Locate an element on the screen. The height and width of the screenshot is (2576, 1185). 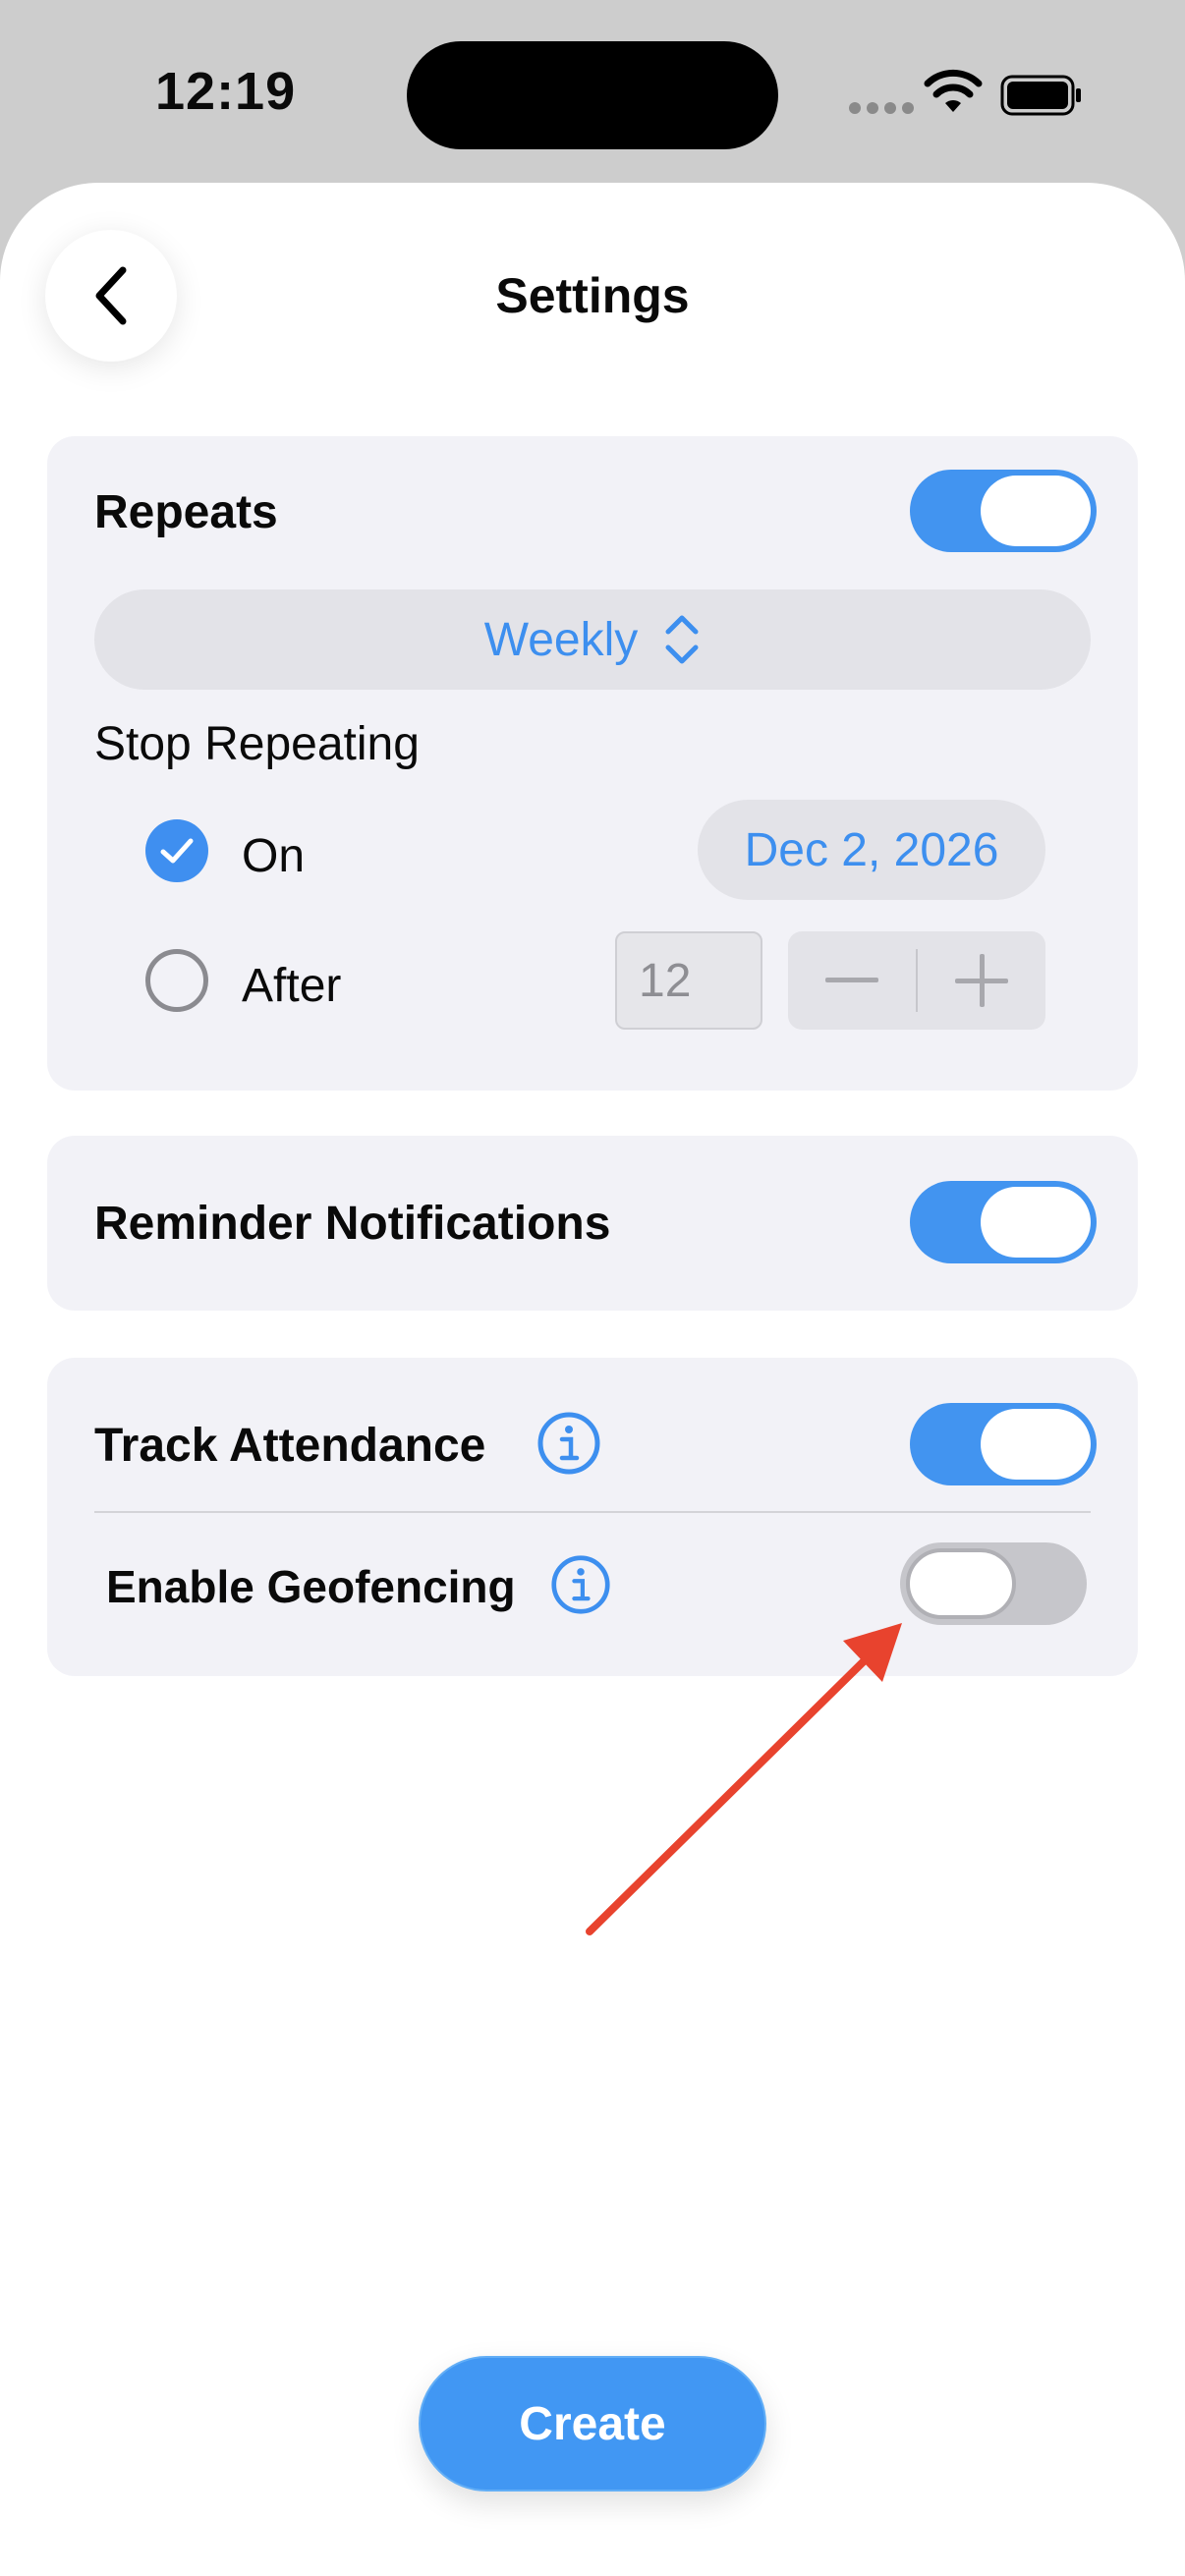
attendance-card: Track Attendance Enable Geofencing is located at coordinates (592, 1517).